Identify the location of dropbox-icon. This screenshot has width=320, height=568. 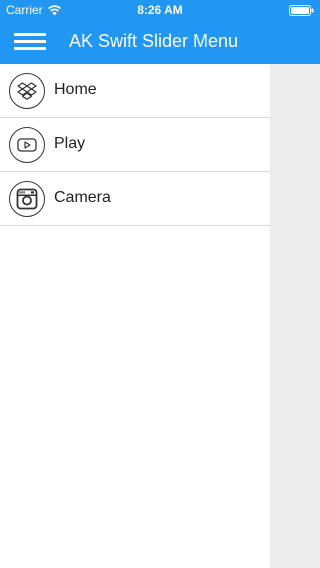
(27, 91).